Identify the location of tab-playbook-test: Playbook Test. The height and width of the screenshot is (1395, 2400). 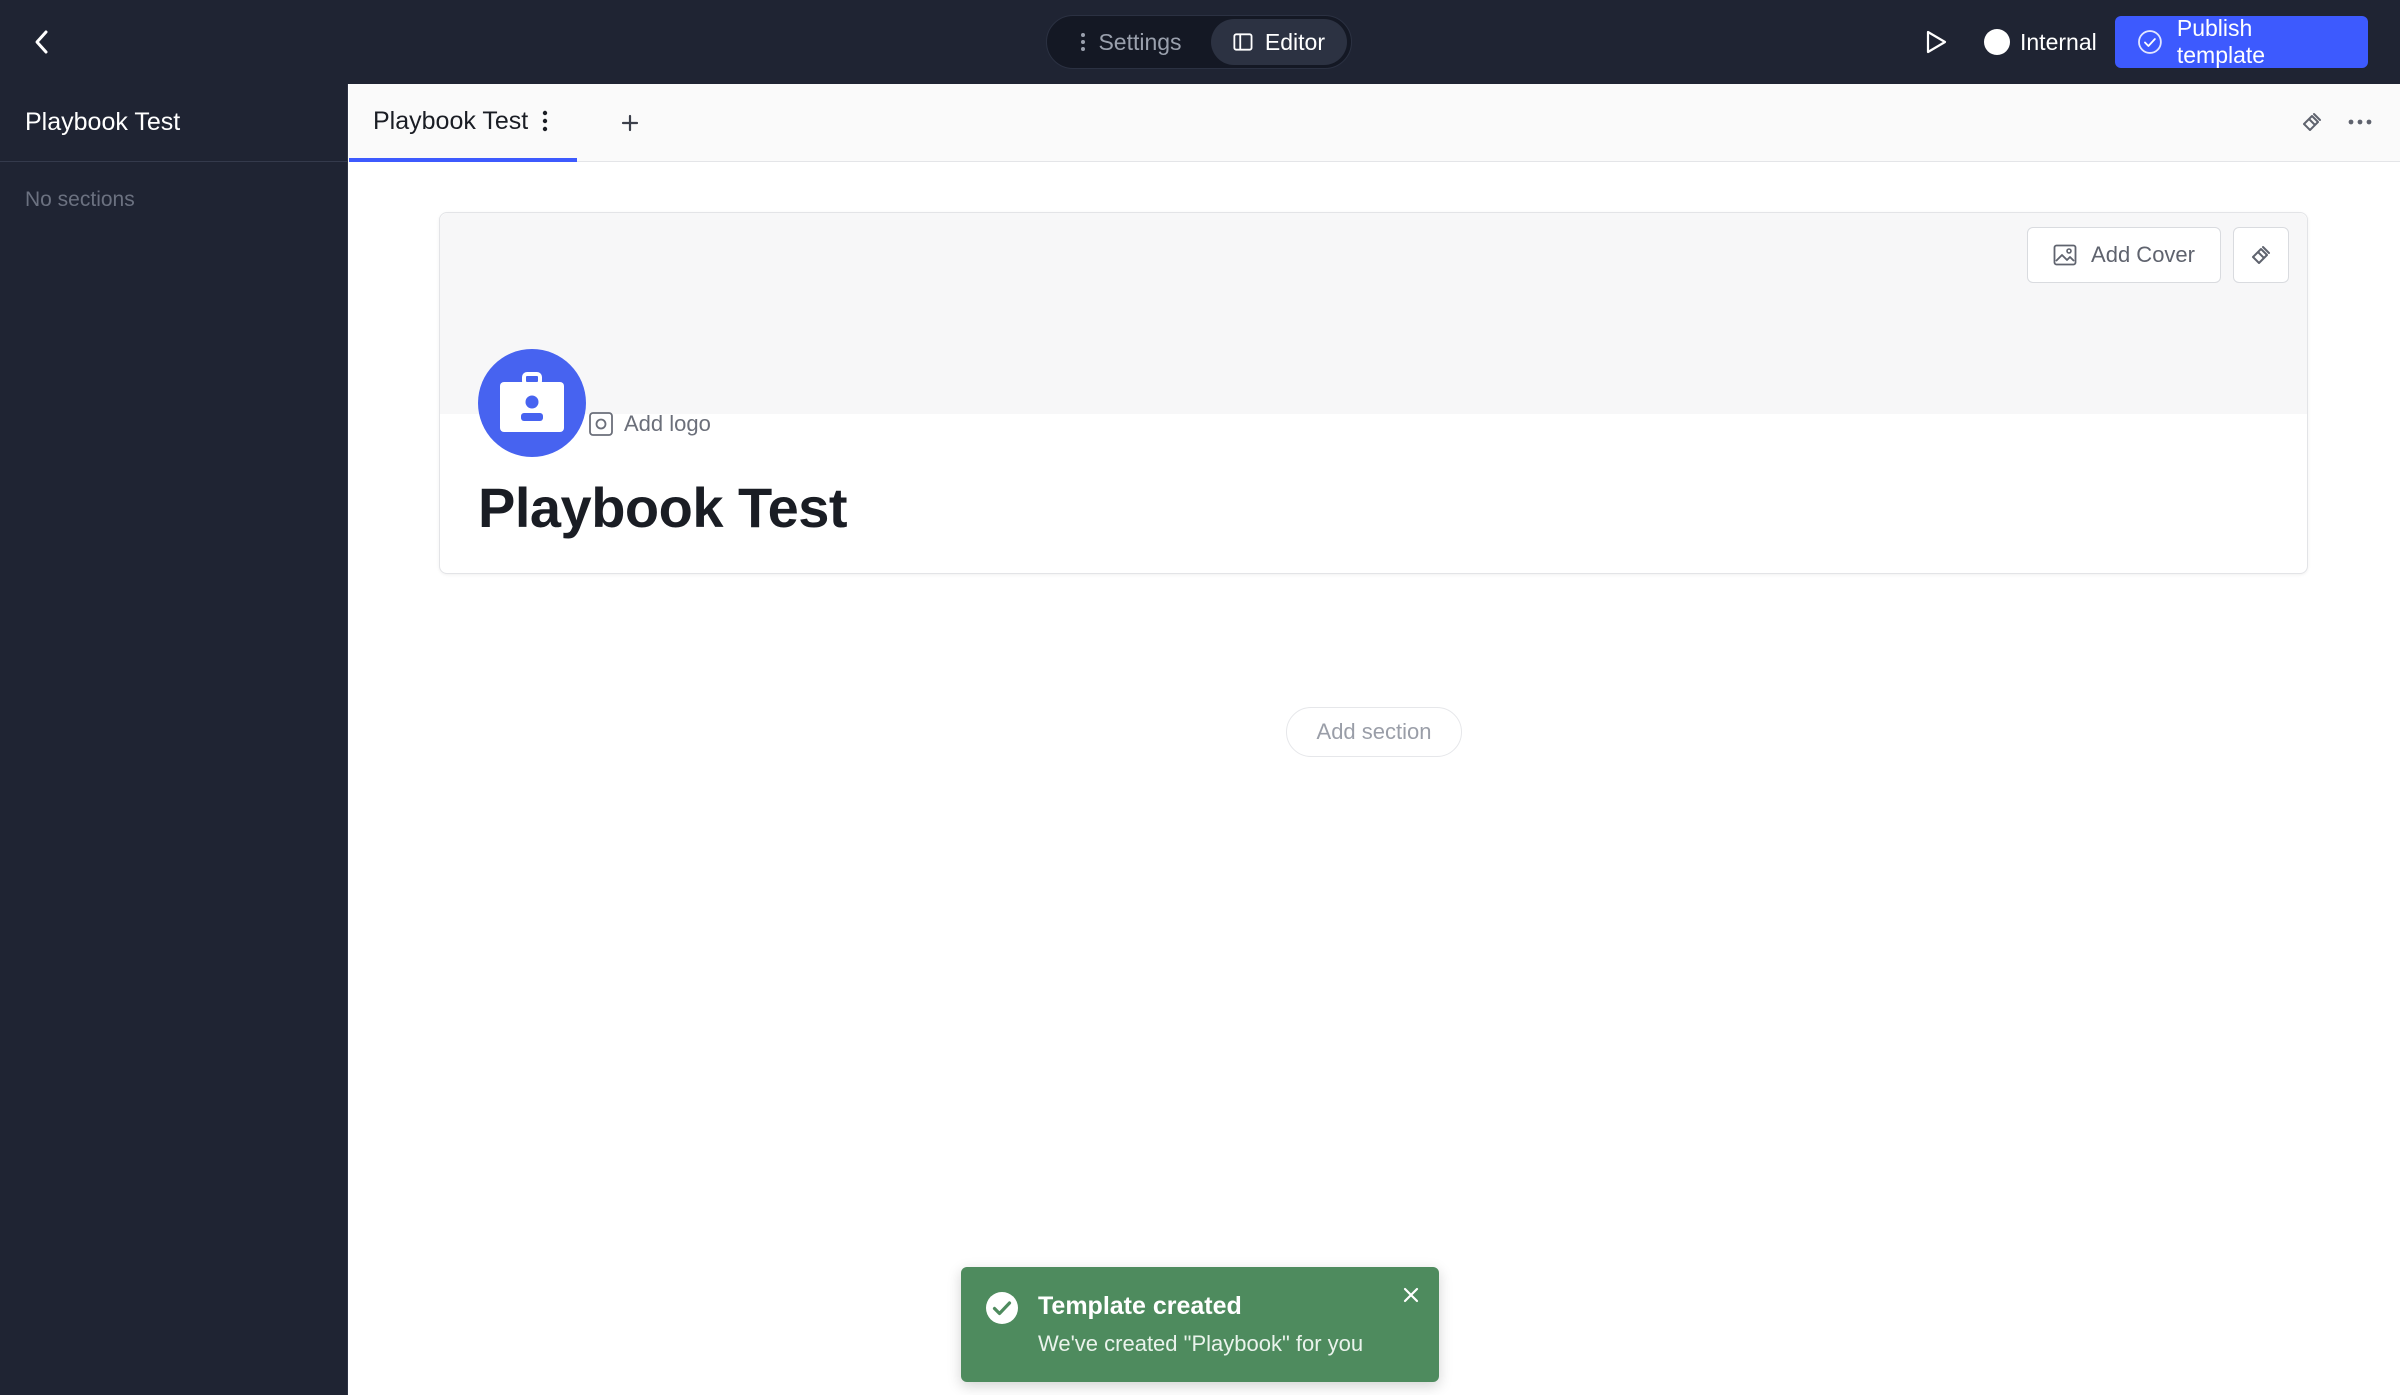
(463, 123).